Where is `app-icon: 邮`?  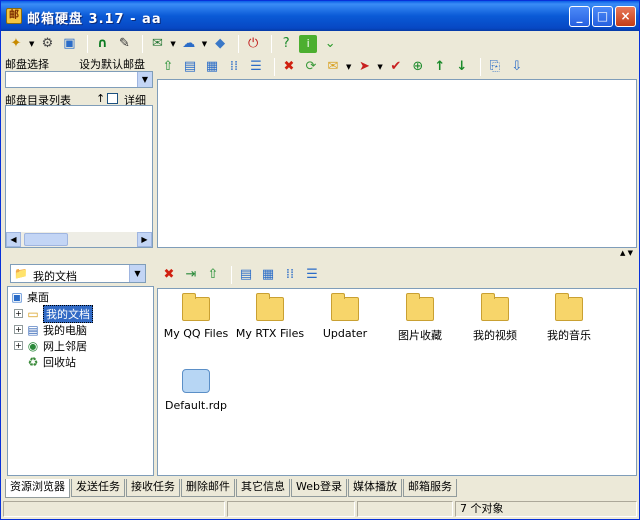 app-icon: 邮 is located at coordinates (14, 16).